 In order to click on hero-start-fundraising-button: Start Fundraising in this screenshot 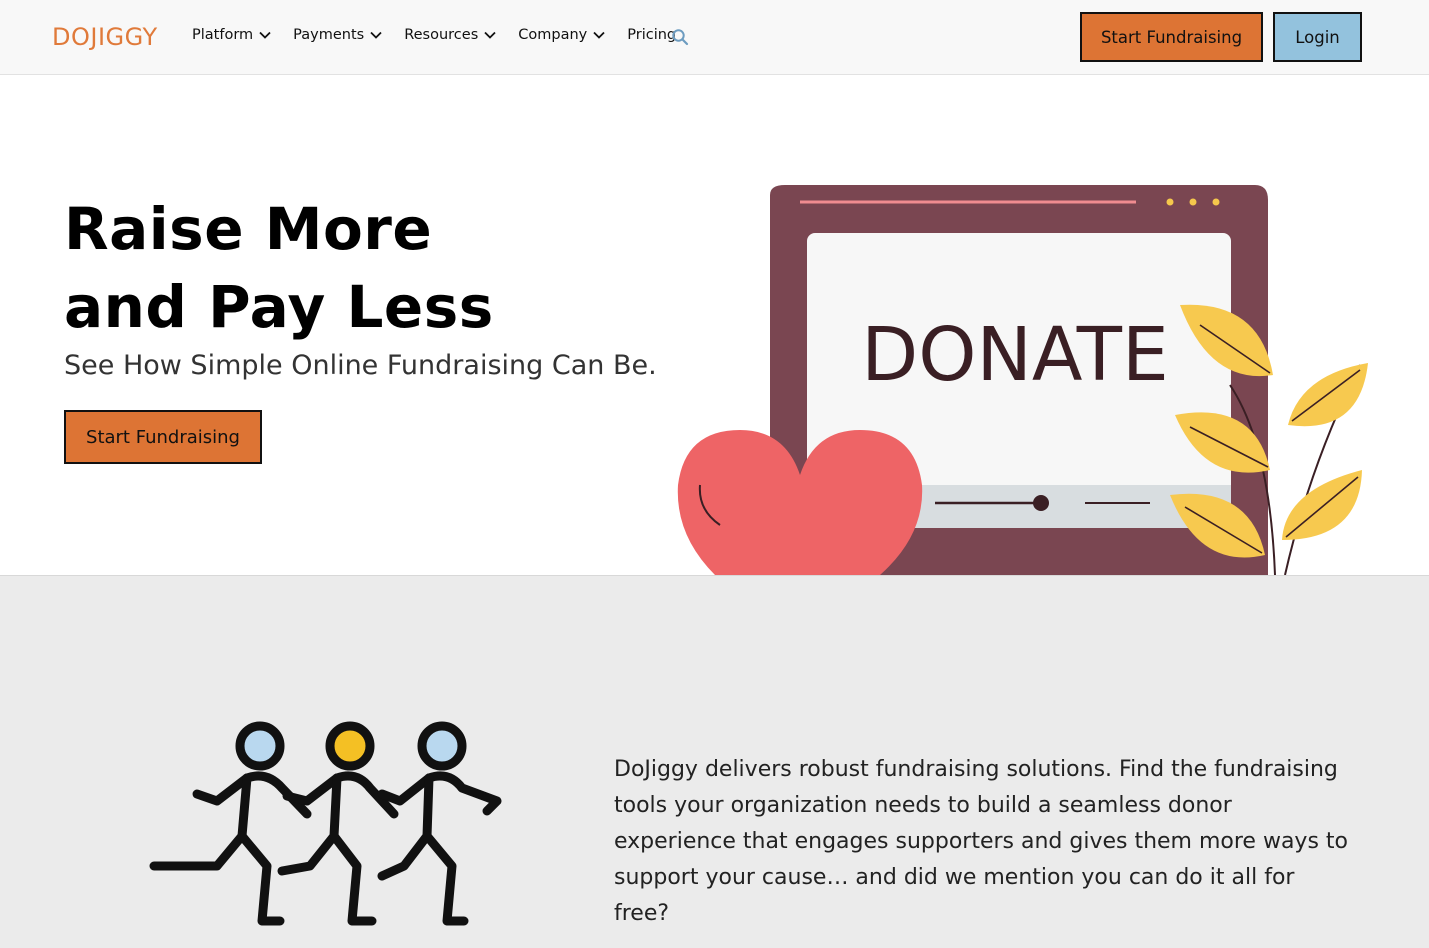, I will do `click(163, 437)`.